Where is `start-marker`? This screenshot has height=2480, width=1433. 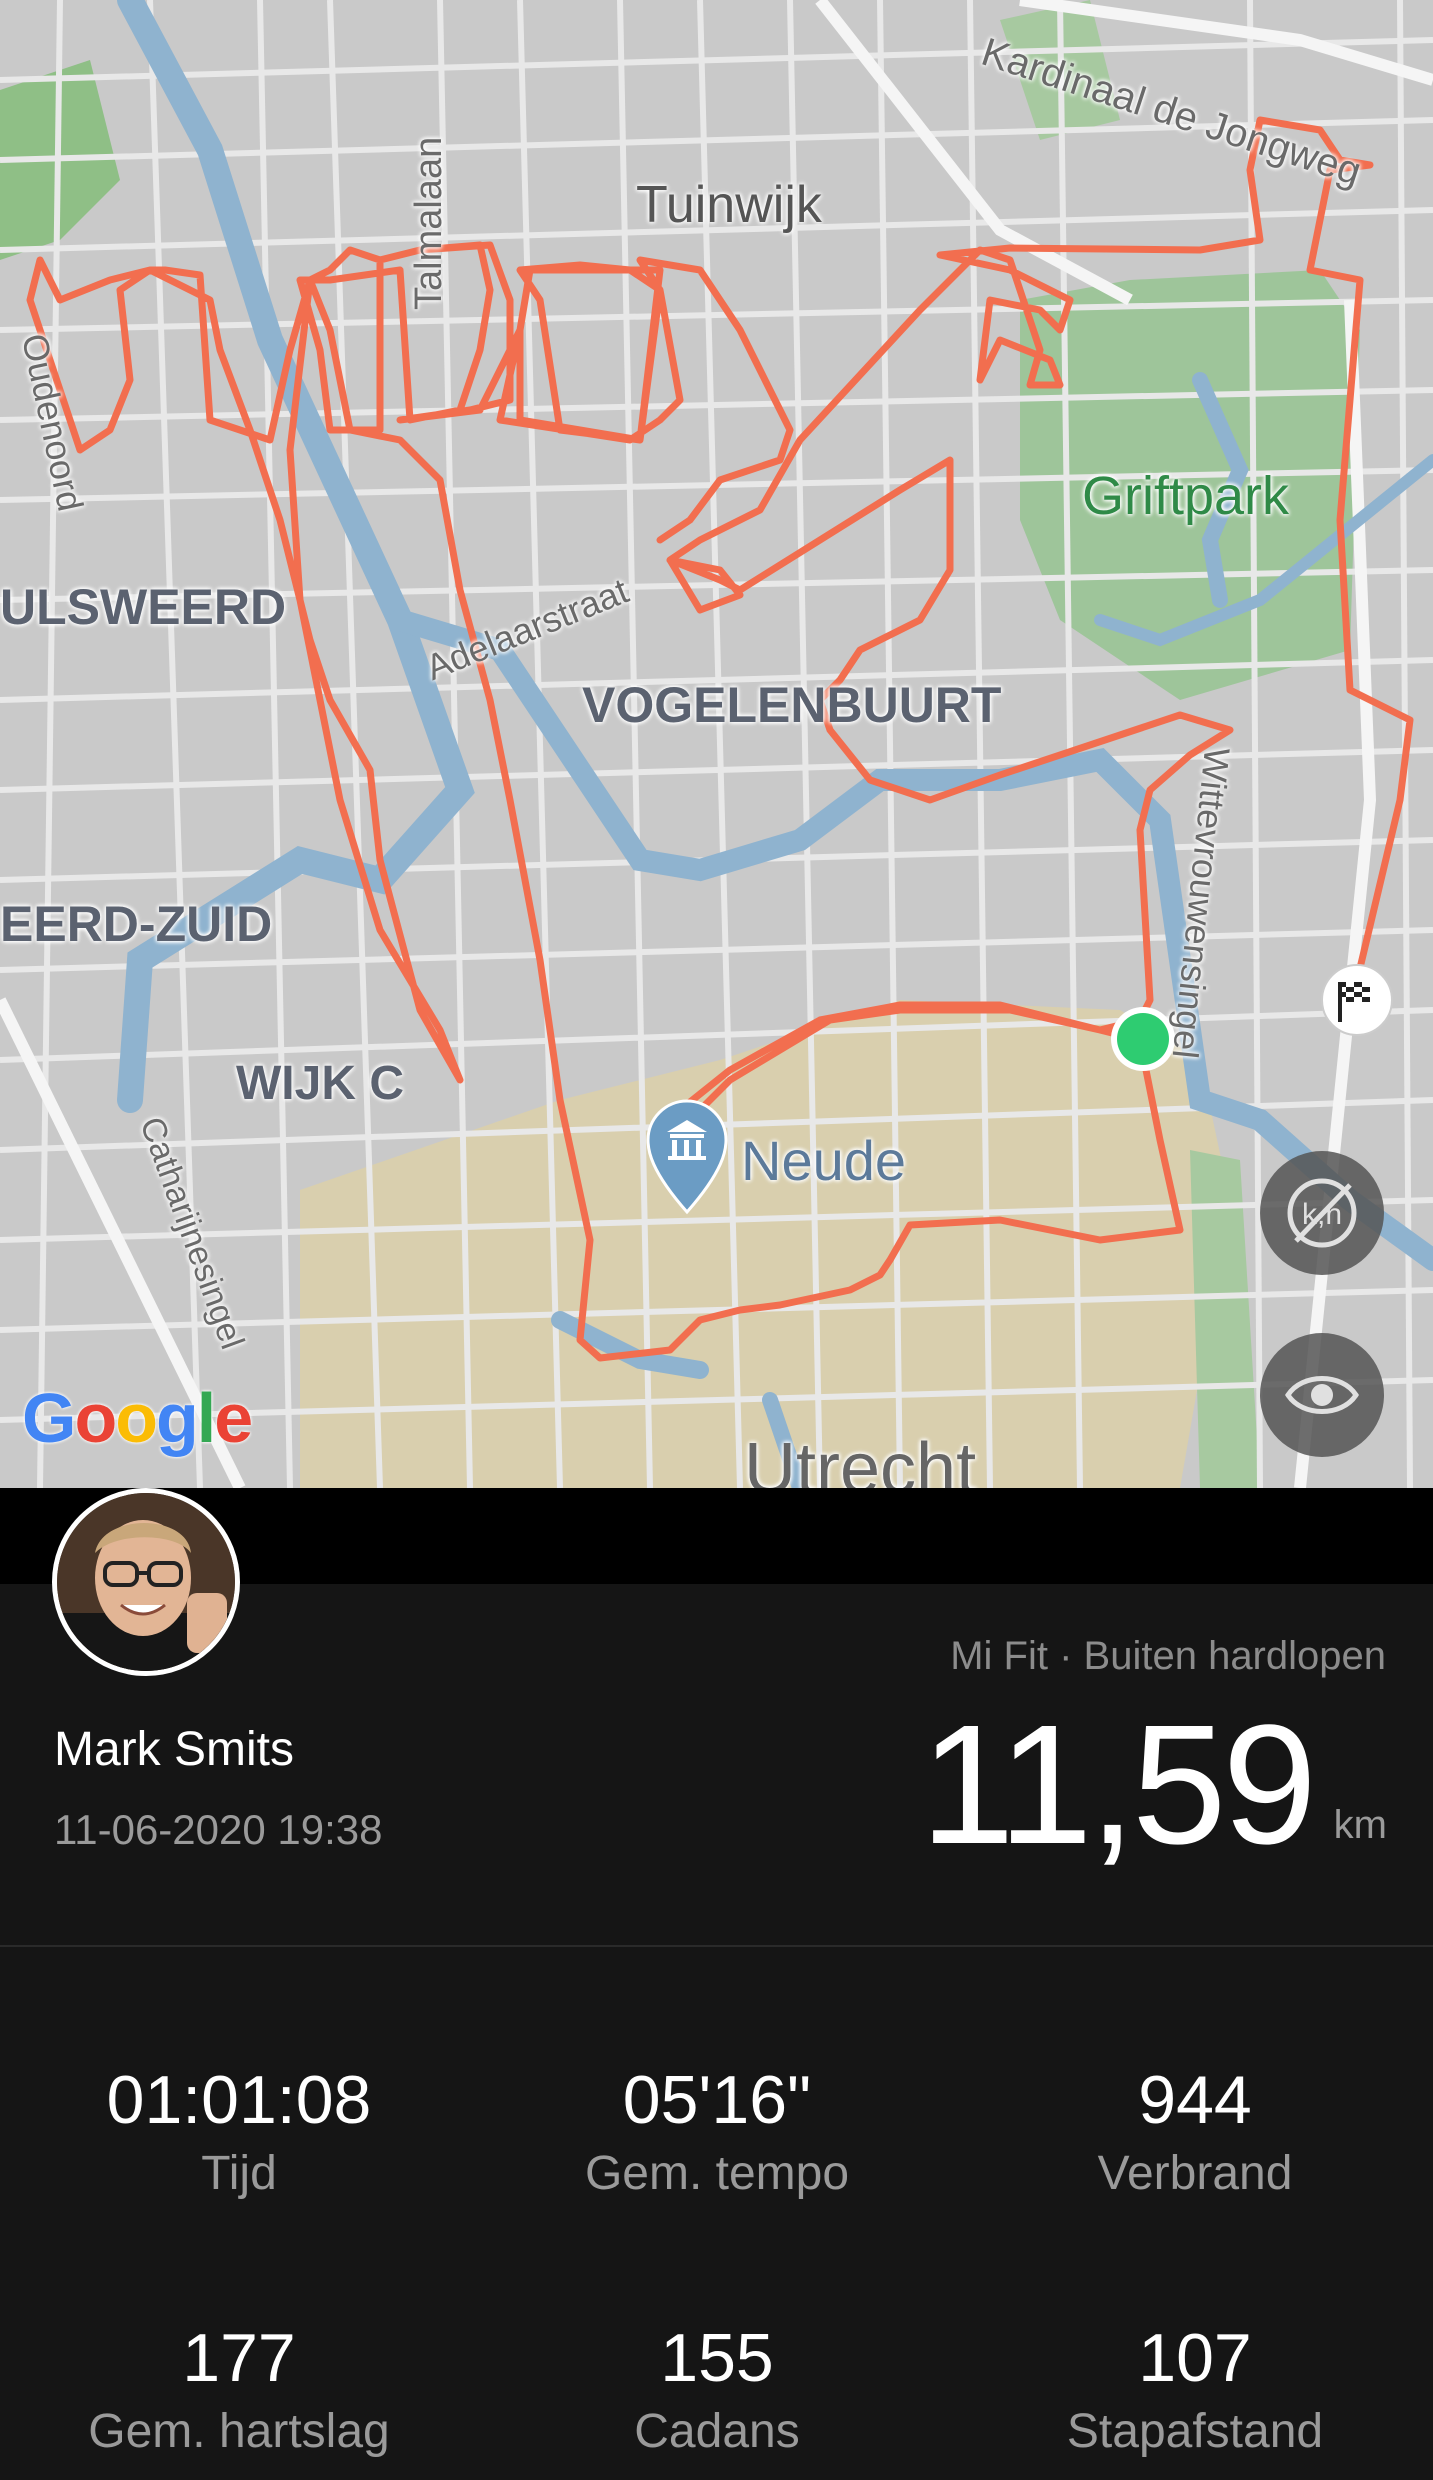 start-marker is located at coordinates (1143, 1039).